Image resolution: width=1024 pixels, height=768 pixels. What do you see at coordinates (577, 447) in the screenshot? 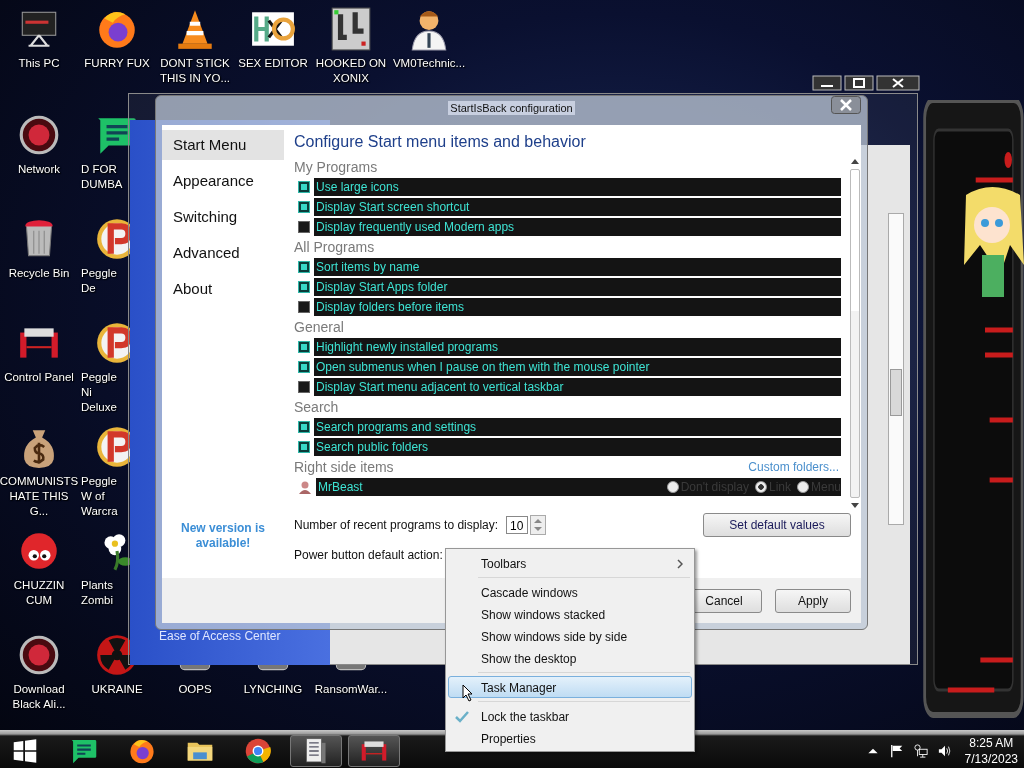
I see `option-label: Search public folders` at bounding box center [577, 447].